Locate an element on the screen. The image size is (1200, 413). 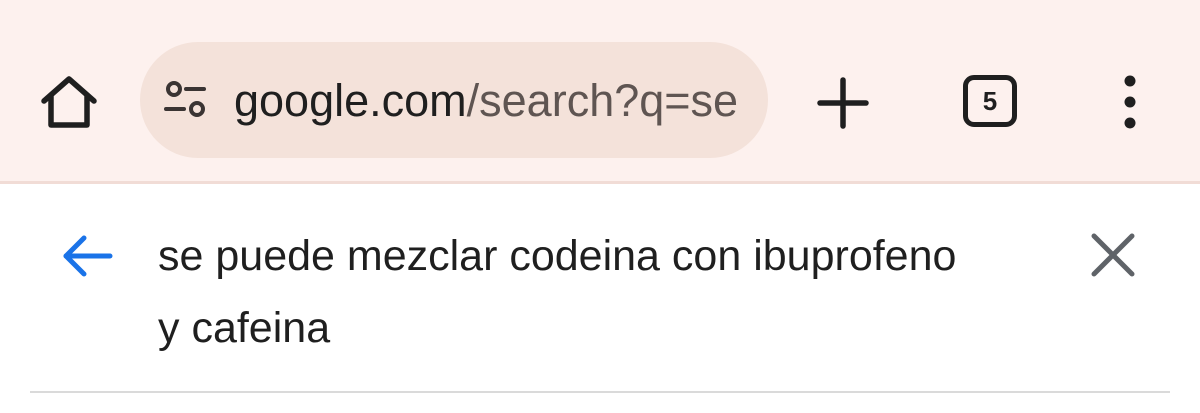
url-text: google.com/search?q=se is located at coordinates (492, 101).